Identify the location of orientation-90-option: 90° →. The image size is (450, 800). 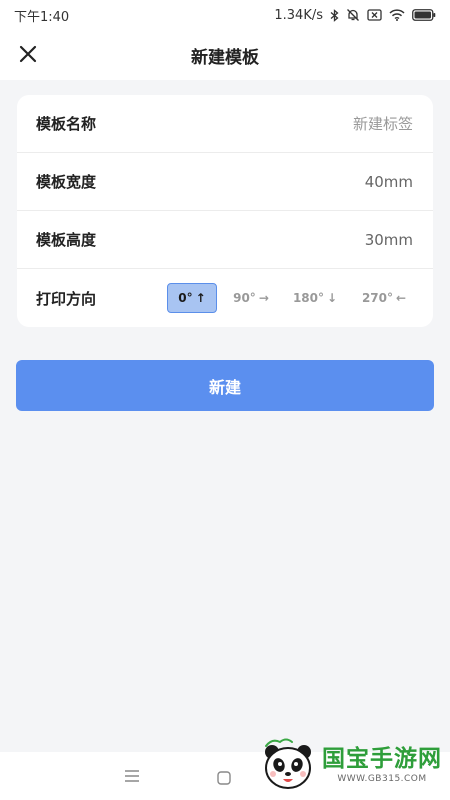
(251, 298).